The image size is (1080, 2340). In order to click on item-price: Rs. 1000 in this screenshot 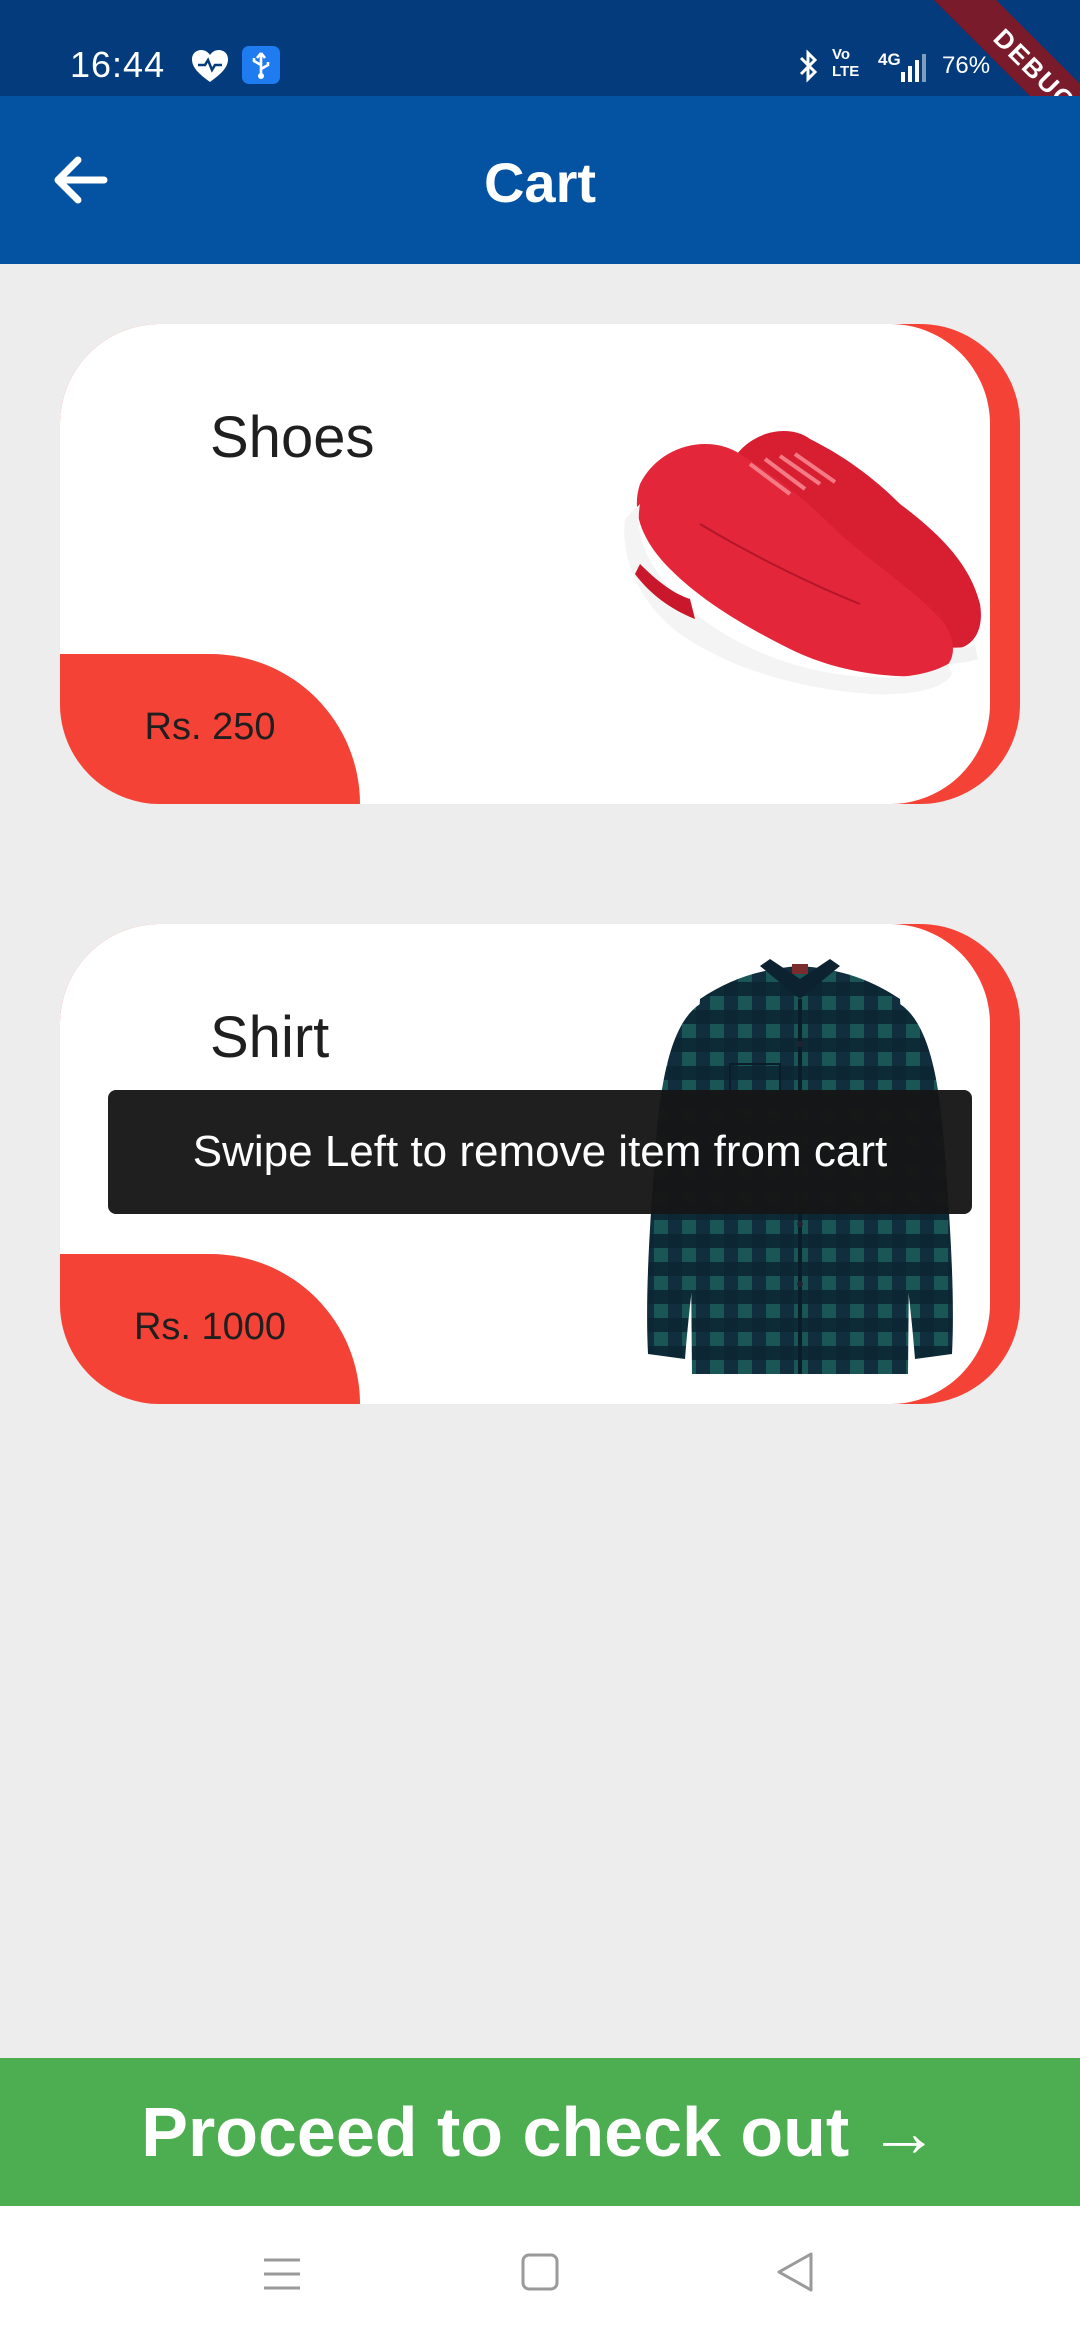, I will do `click(210, 1327)`.